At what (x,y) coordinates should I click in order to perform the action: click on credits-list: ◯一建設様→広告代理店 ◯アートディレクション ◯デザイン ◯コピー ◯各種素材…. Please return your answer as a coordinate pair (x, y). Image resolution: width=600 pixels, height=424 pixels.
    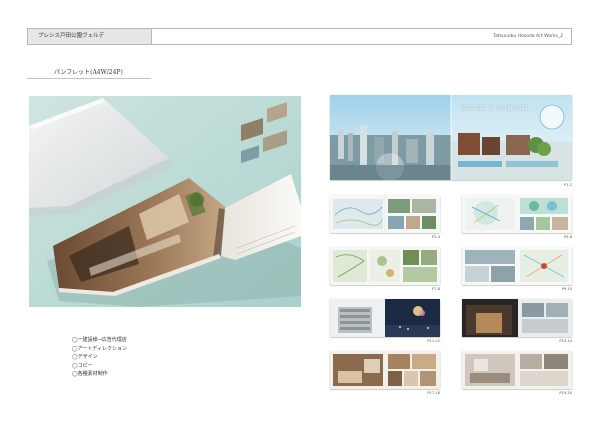
    Looking at the image, I should click on (99, 357).